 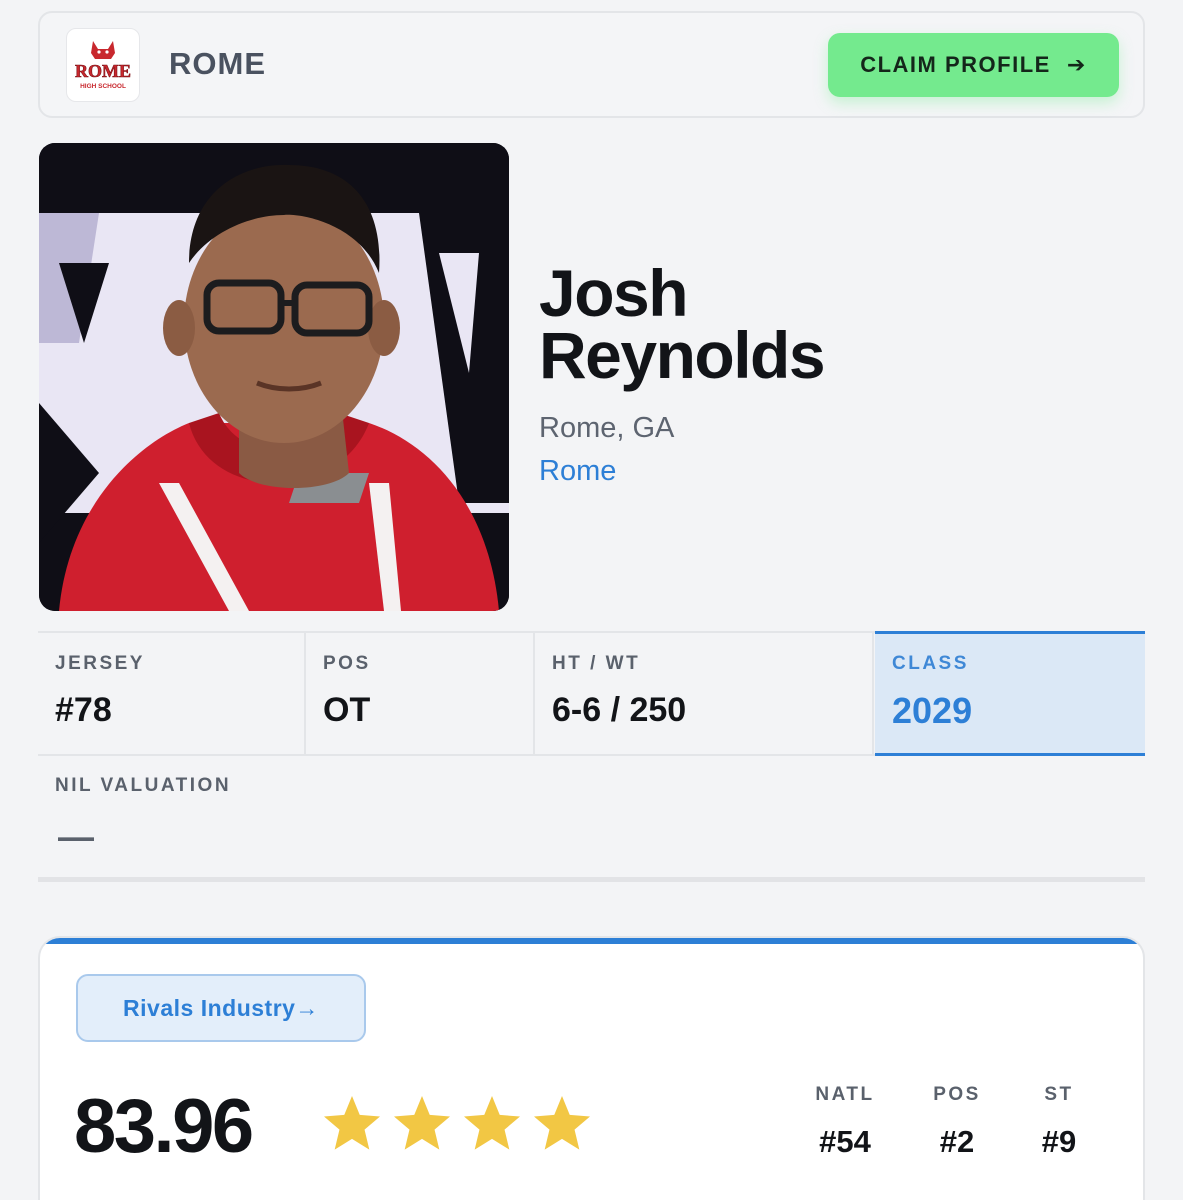 I want to click on rank-state-value: #9, so click(x=1059, y=1141).